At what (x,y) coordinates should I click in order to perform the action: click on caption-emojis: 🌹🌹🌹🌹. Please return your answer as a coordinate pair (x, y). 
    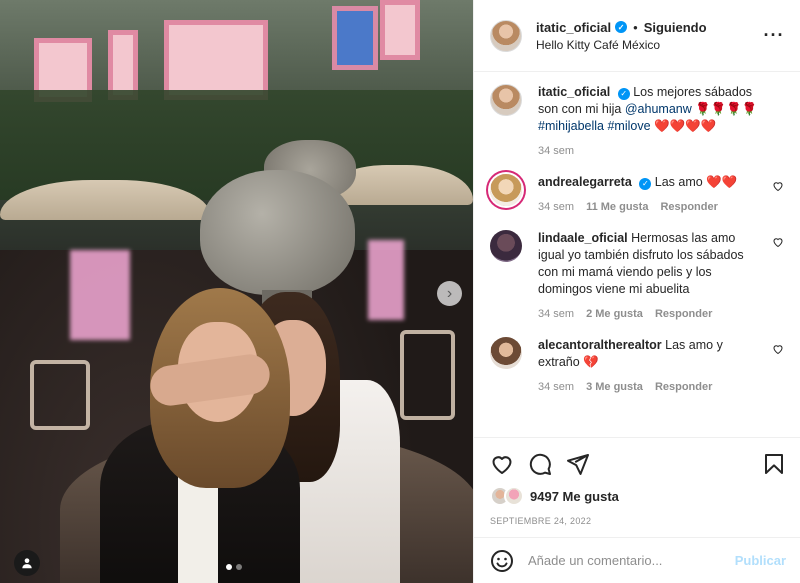
    Looking at the image, I should click on (724, 109).